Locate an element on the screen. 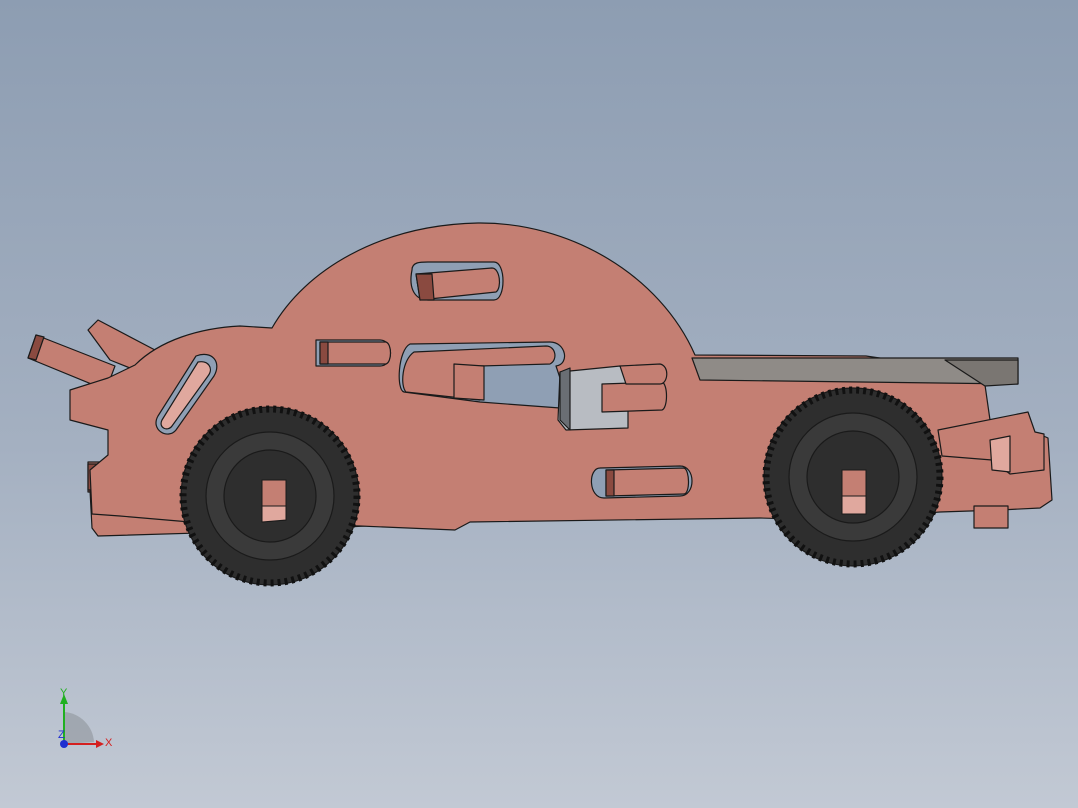  x-axis-arrow is located at coordinates (100, 744).